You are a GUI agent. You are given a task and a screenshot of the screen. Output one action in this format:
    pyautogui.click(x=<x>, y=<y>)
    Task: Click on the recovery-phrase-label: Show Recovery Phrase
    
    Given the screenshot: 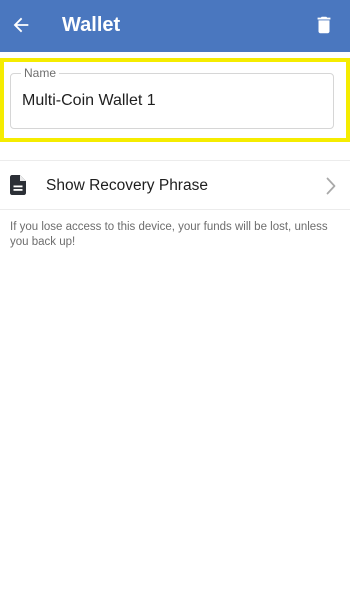 What is the action you would take?
    pyautogui.click(x=127, y=185)
    